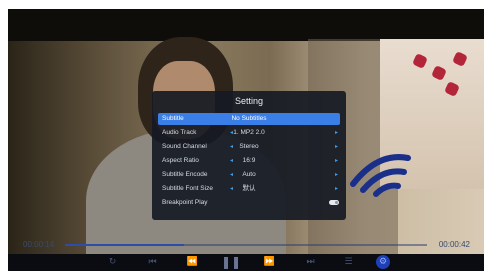 This screenshot has width=491, height=280. I want to click on setting-value: 16:9, so click(249, 160).